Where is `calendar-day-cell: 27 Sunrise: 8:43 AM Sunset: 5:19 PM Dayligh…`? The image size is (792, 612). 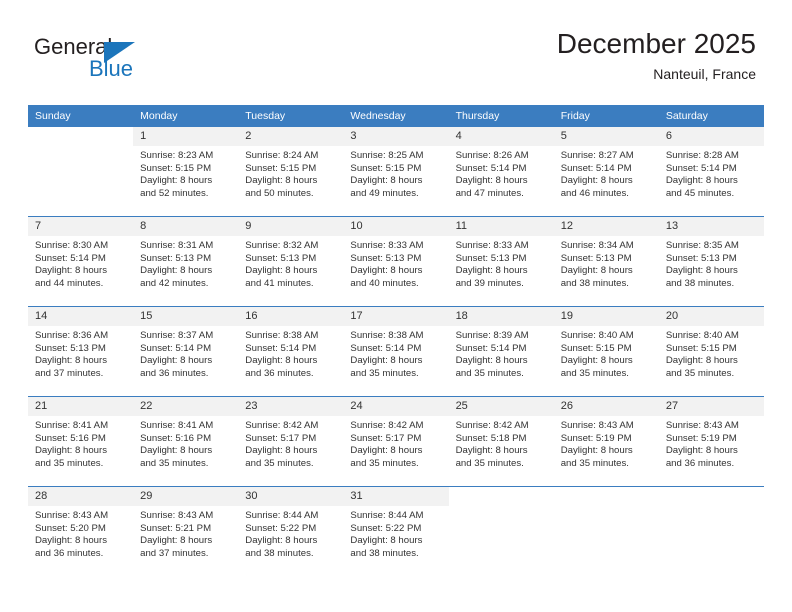
calendar-day-cell: 27 Sunrise: 8:43 AM Sunset: 5:19 PM Dayligh… is located at coordinates (711, 441).